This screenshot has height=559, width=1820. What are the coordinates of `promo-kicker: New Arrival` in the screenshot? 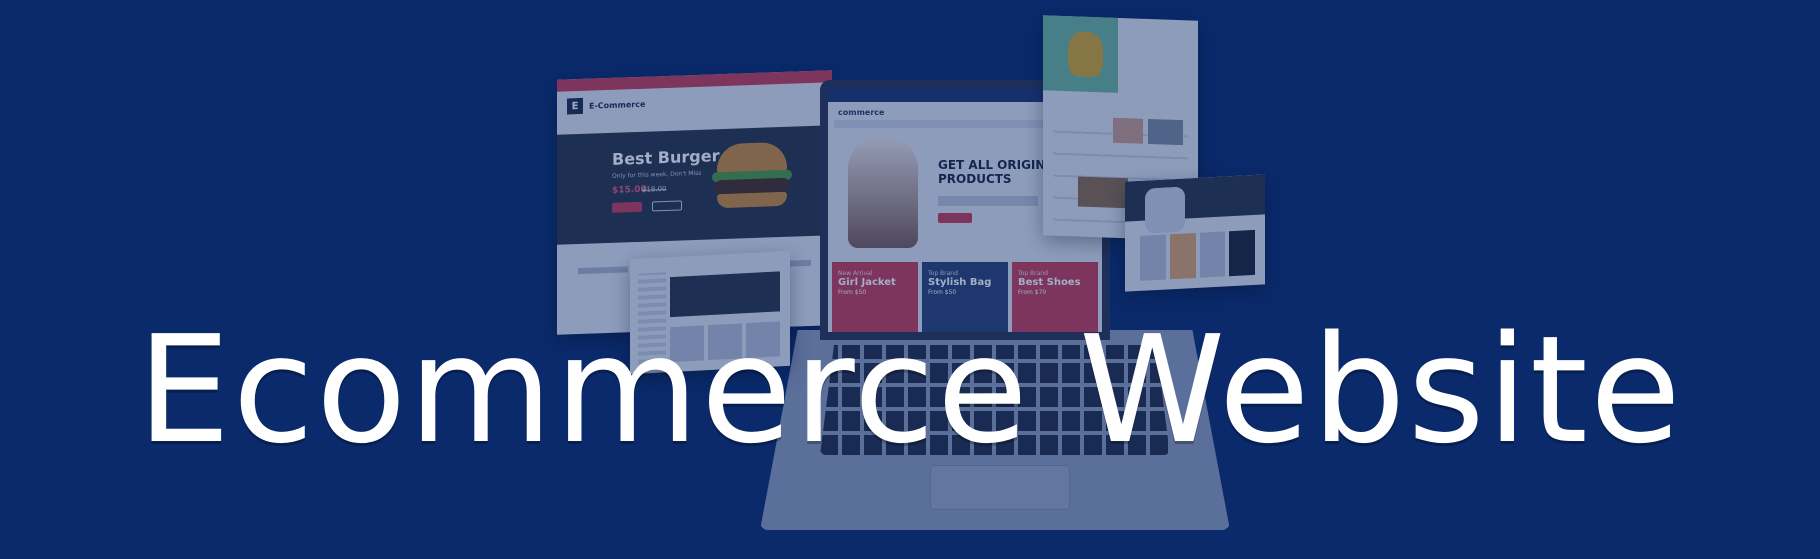 It's located at (855, 273).